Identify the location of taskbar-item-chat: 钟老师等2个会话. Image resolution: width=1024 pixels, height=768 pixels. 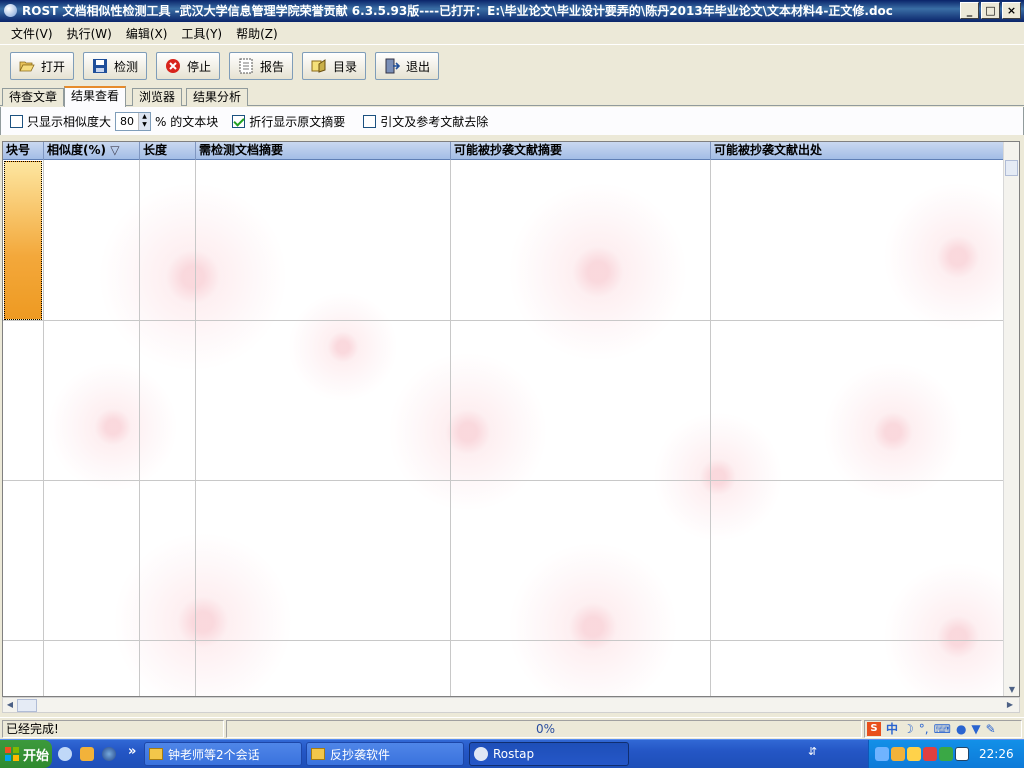
(223, 754).